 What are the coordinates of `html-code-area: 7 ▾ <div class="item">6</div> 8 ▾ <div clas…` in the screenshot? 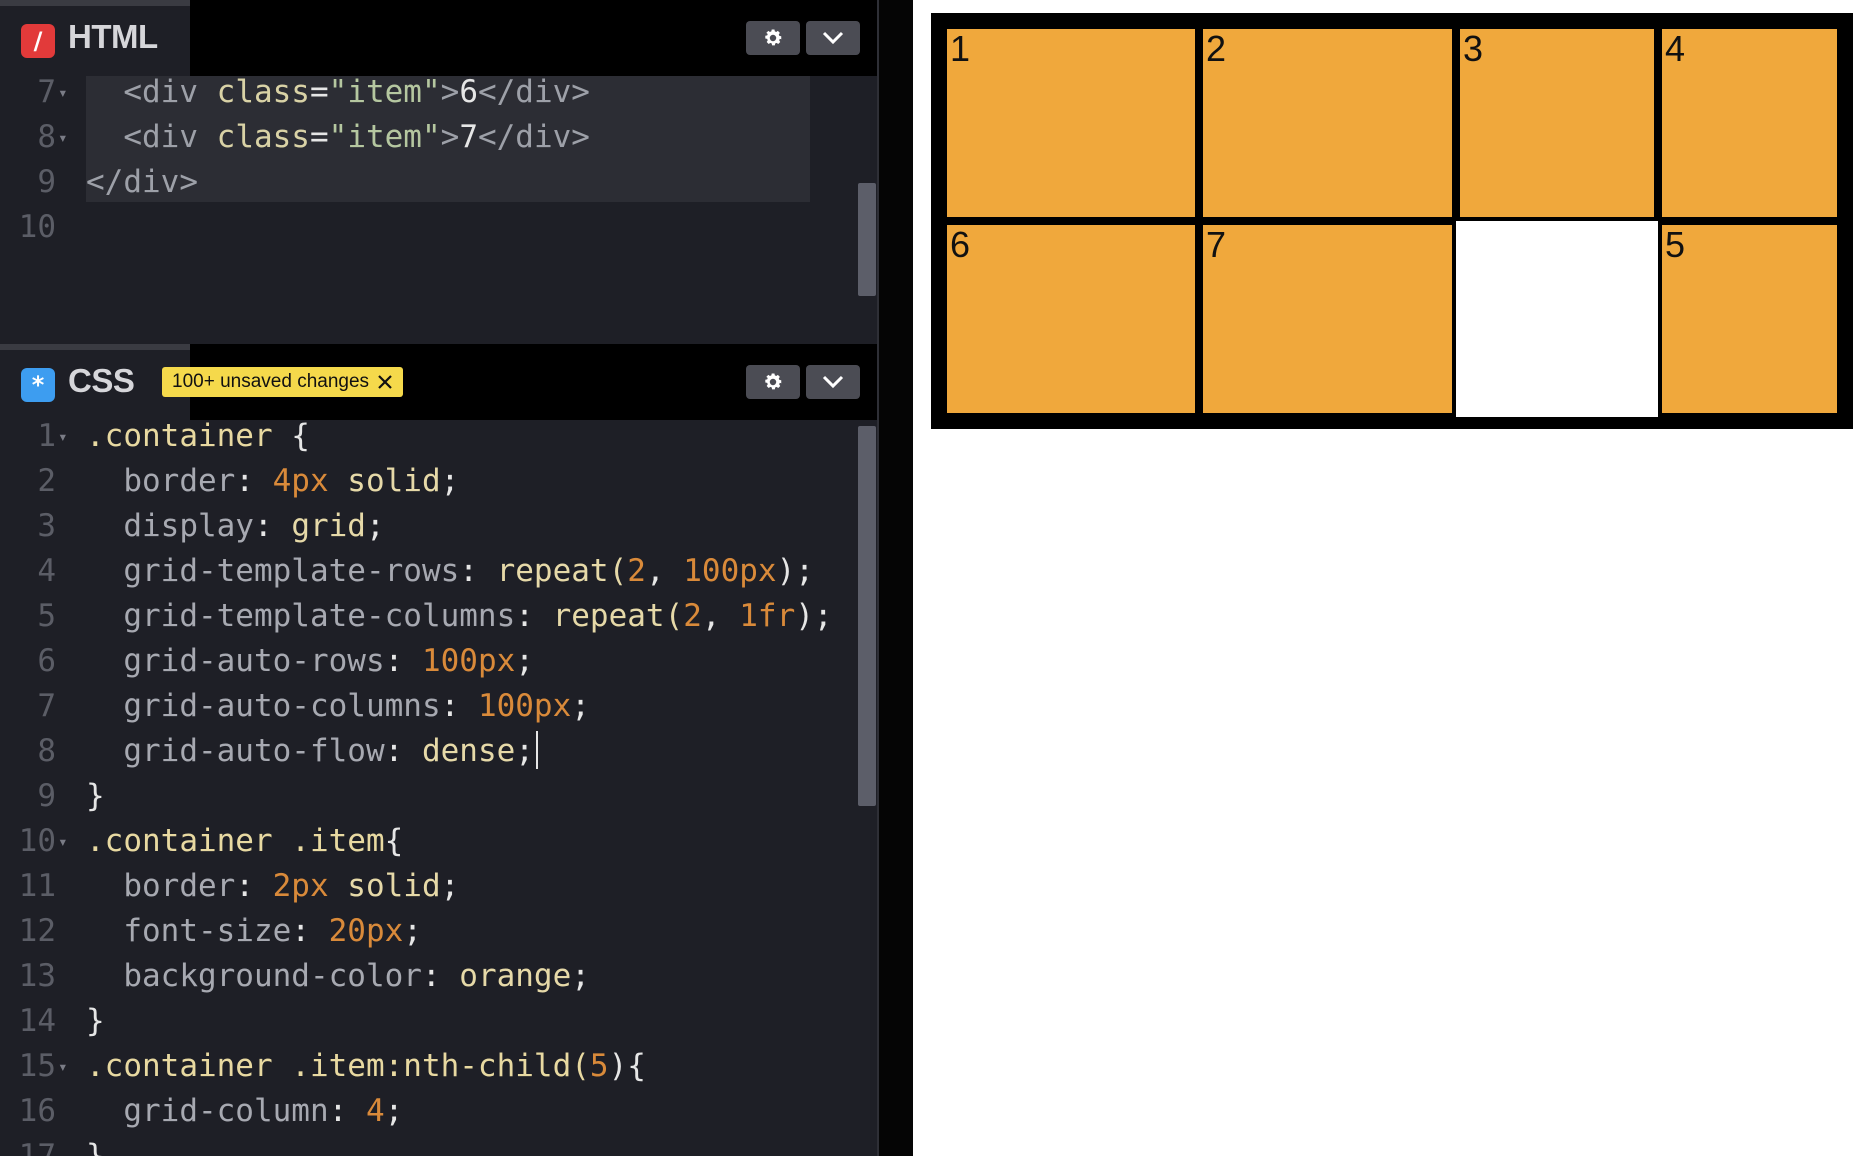 It's located at (430, 160).